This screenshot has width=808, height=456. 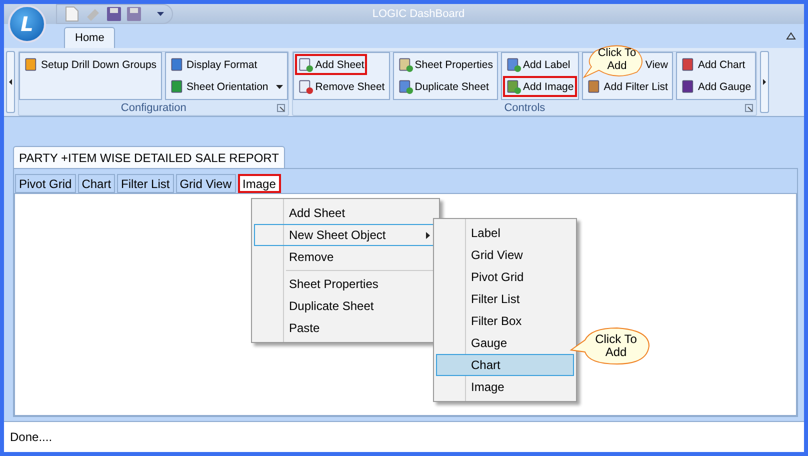 What do you see at coordinates (764, 82) in the screenshot?
I see `right-arrow-icon` at bounding box center [764, 82].